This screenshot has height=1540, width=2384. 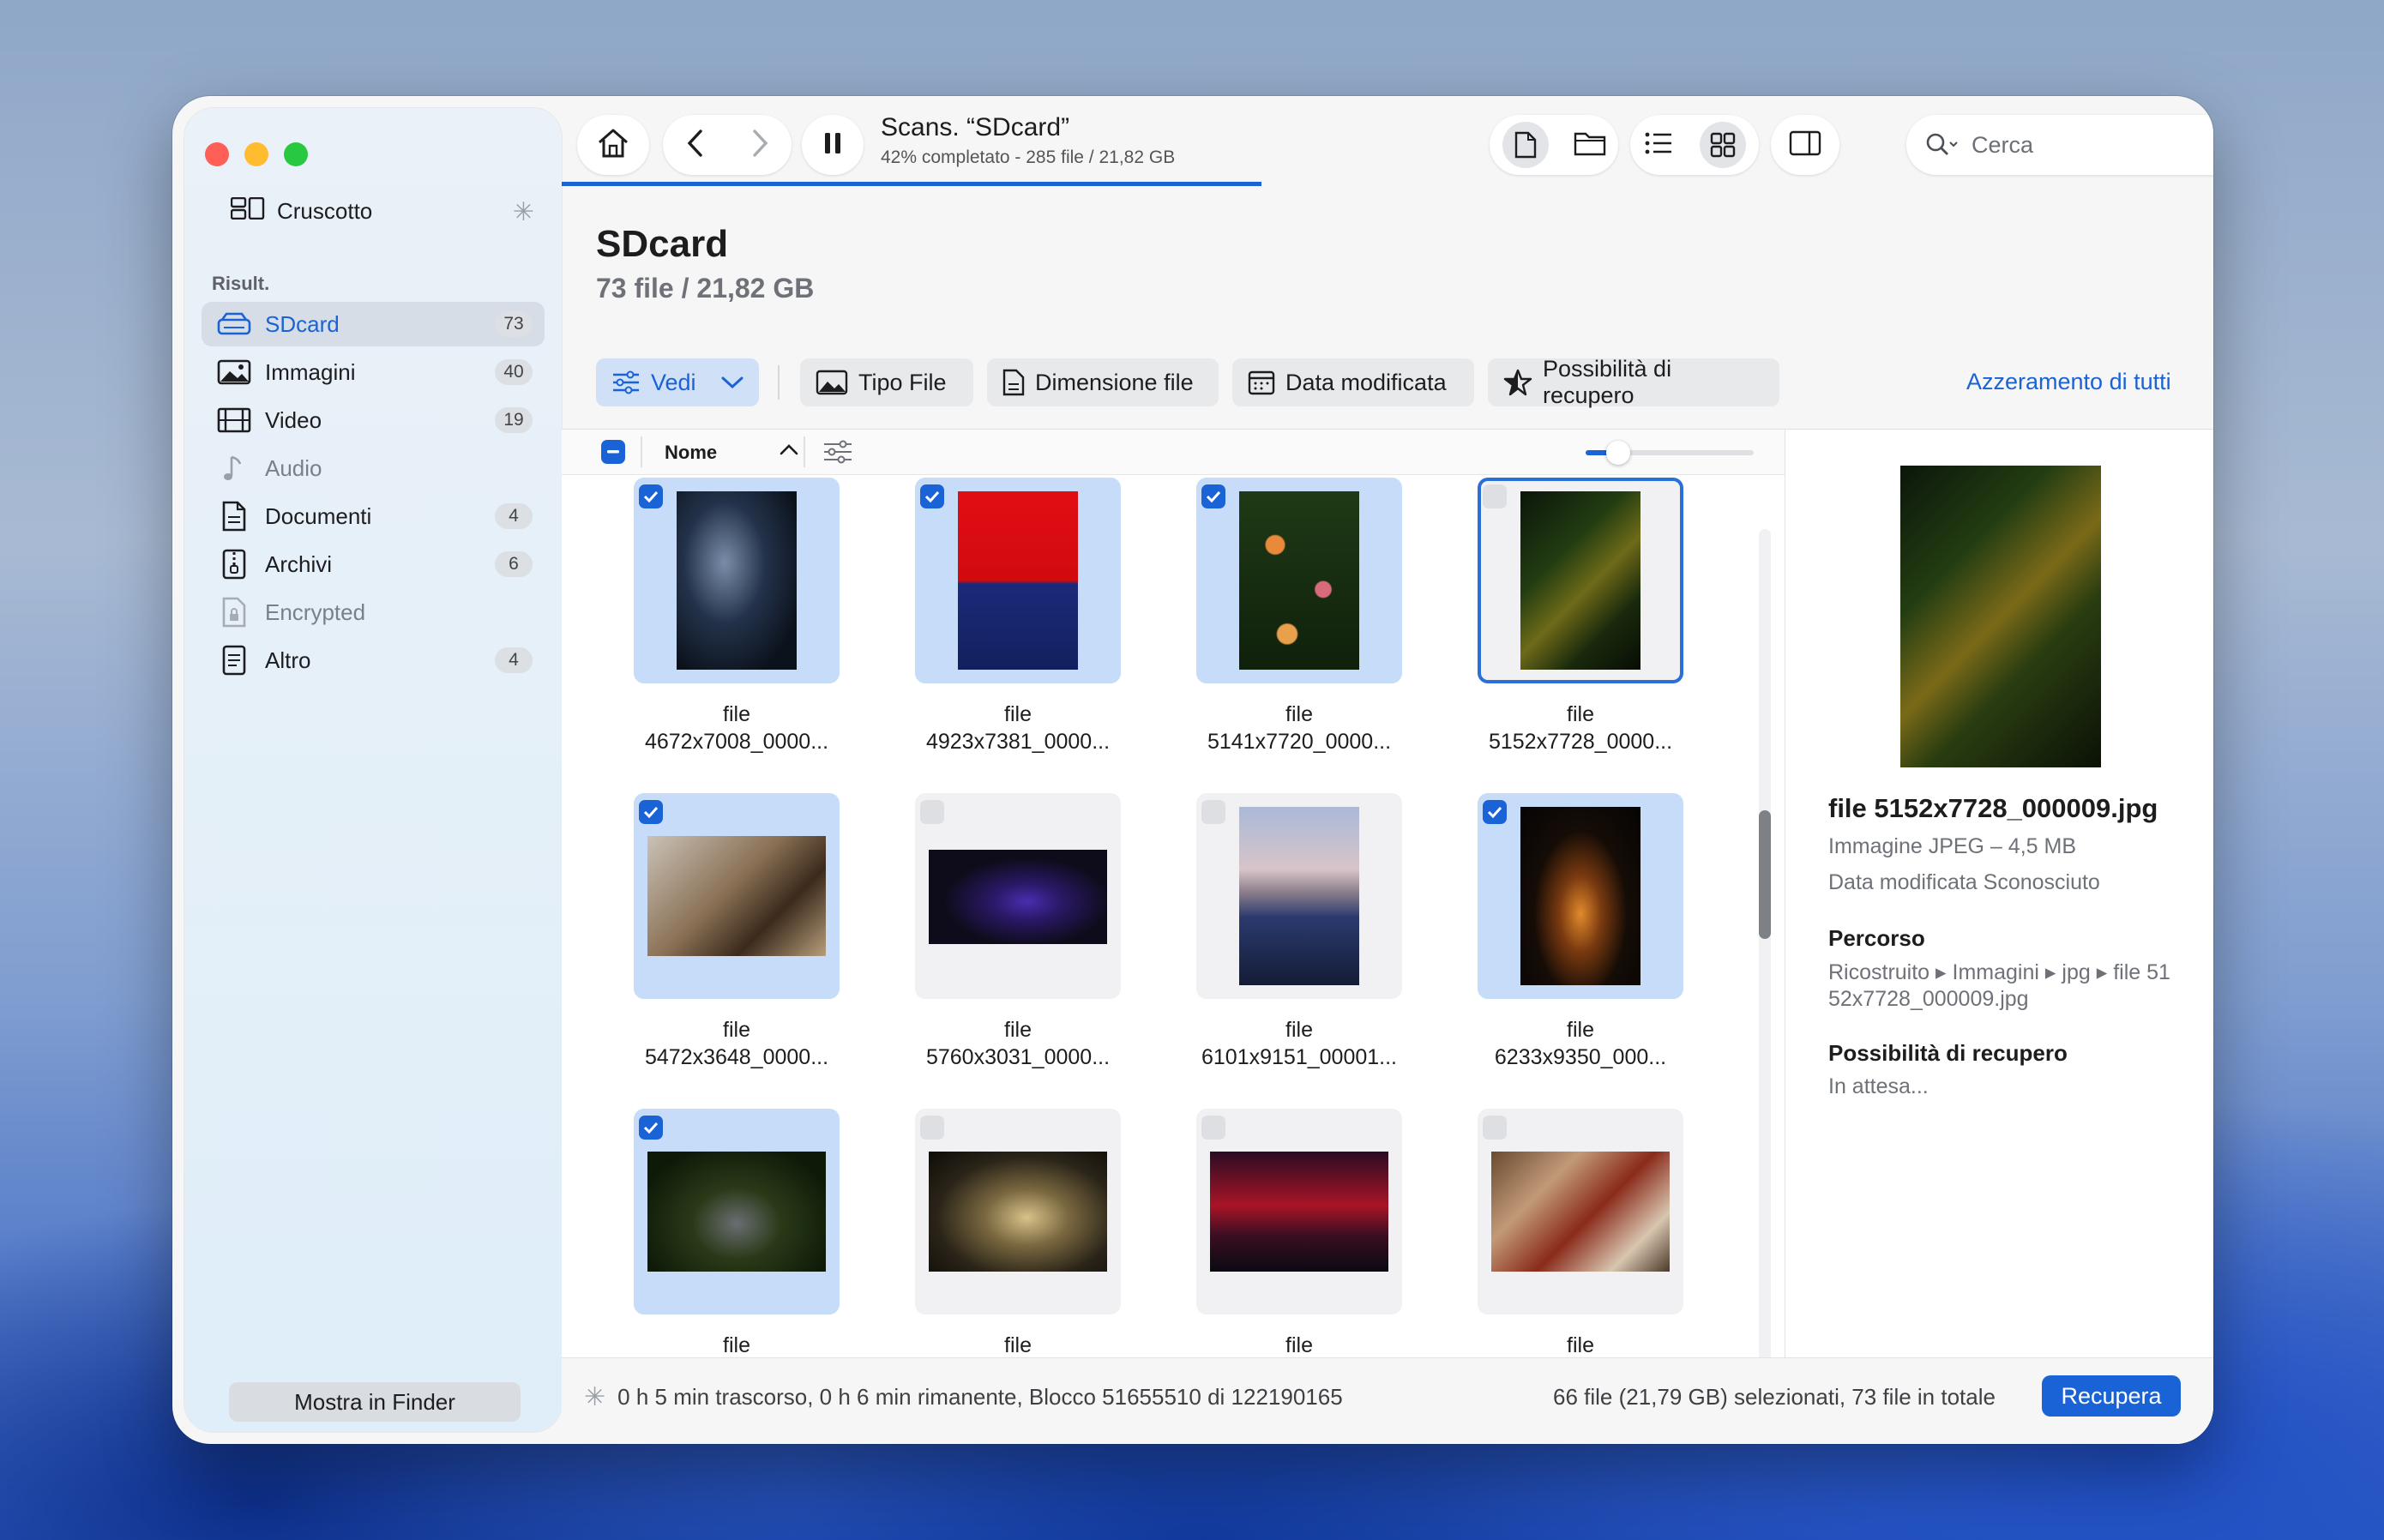 I want to click on sidebar-item-other: Altro 4, so click(x=374, y=660).